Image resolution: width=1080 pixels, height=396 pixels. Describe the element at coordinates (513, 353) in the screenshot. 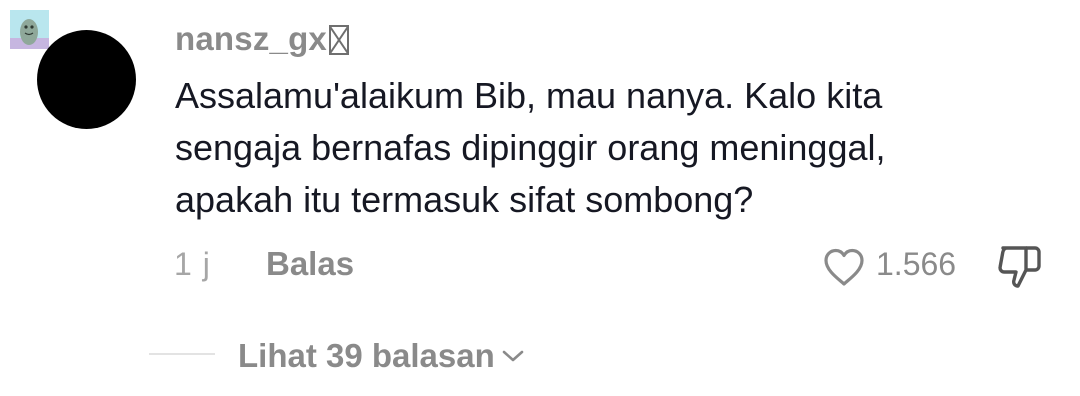

I see `chevron-down-icon` at that location.